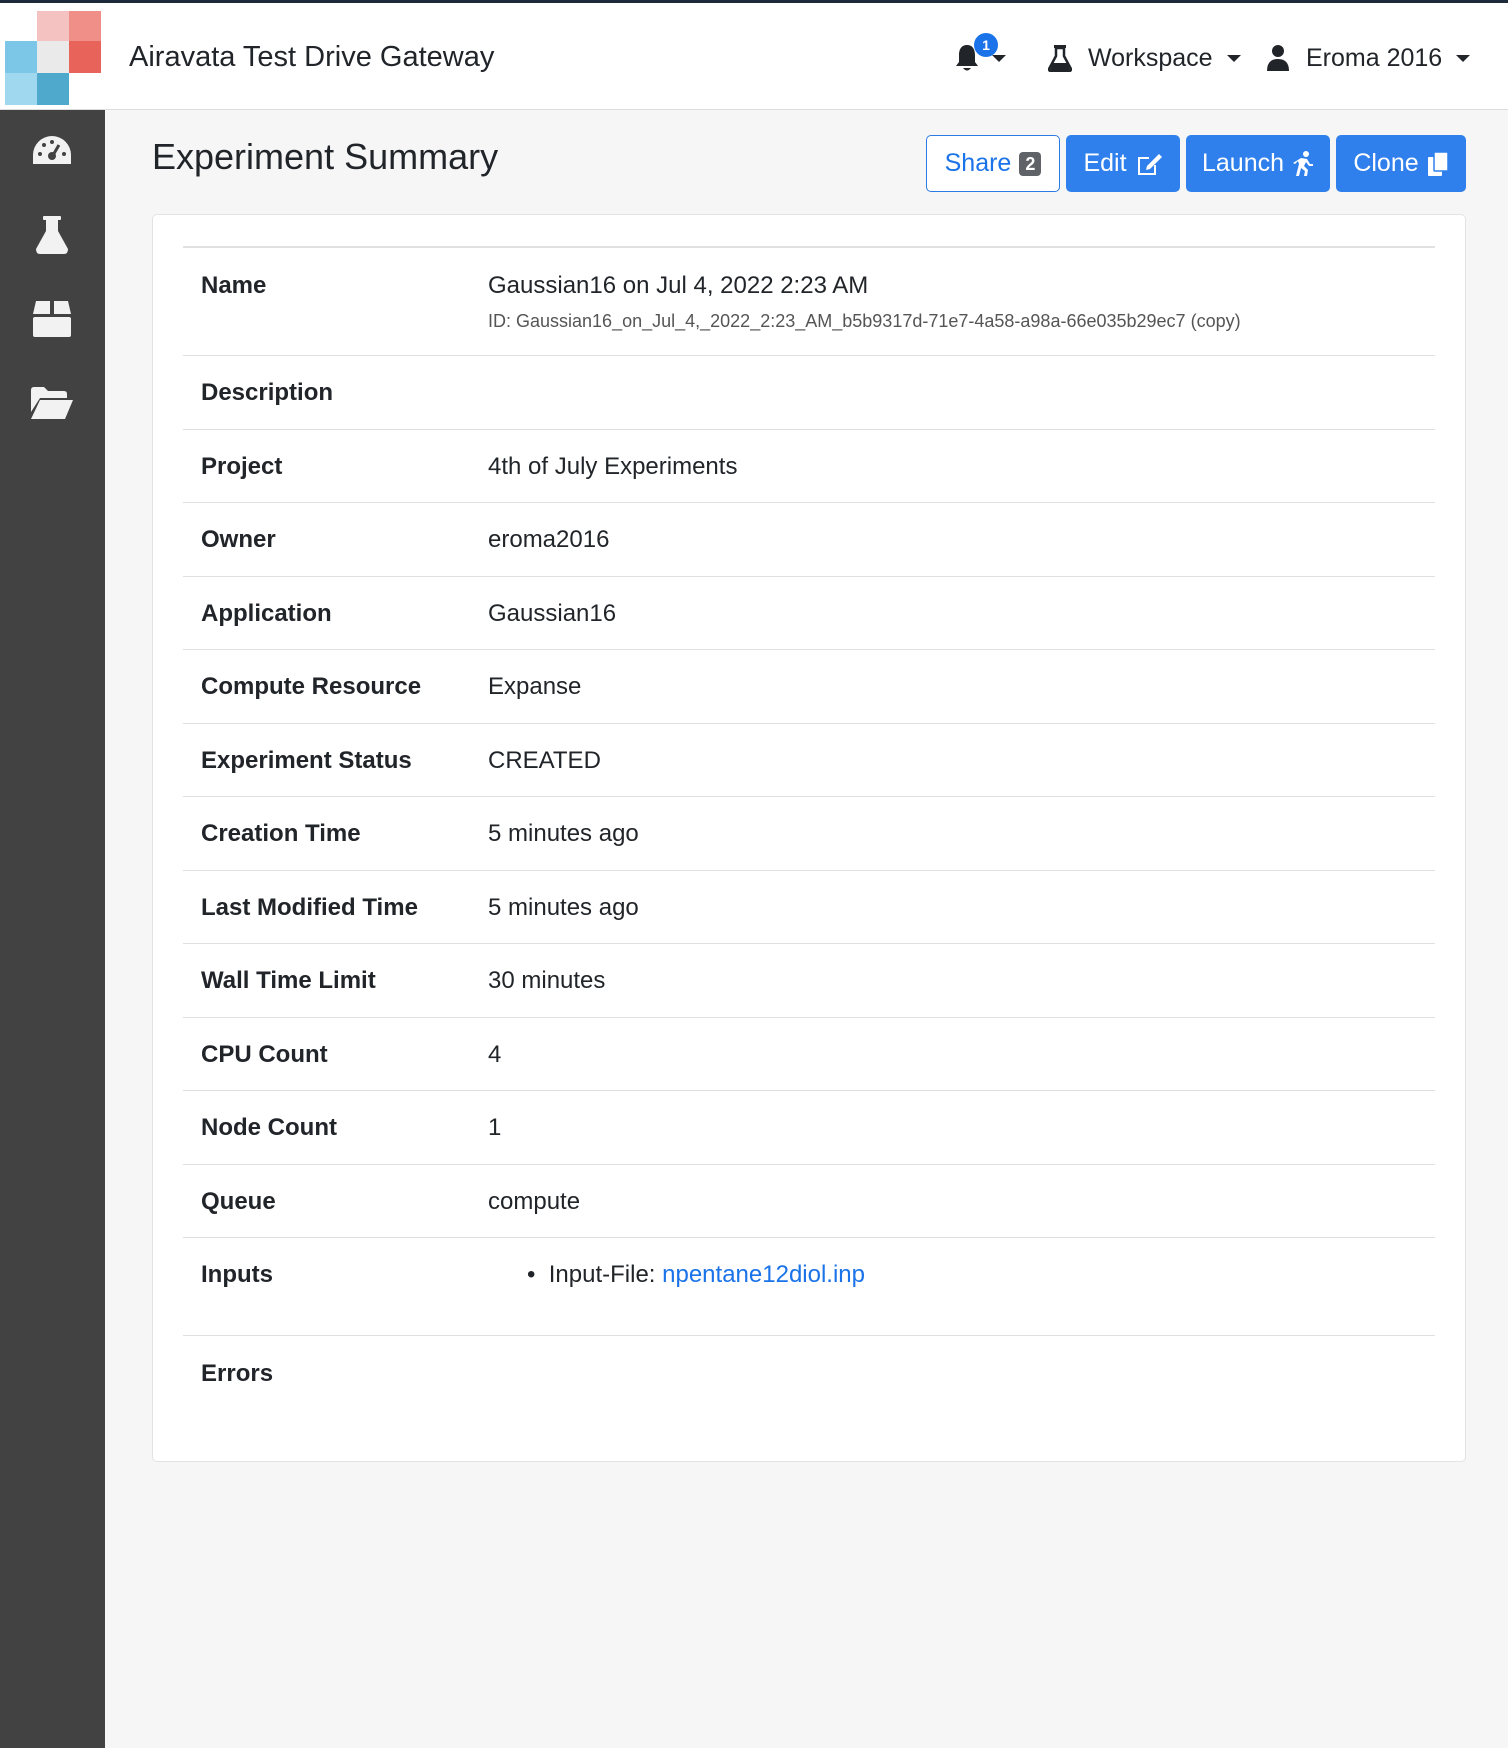  What do you see at coordinates (1150, 57) in the screenshot?
I see `workspace-label: Workspace` at bounding box center [1150, 57].